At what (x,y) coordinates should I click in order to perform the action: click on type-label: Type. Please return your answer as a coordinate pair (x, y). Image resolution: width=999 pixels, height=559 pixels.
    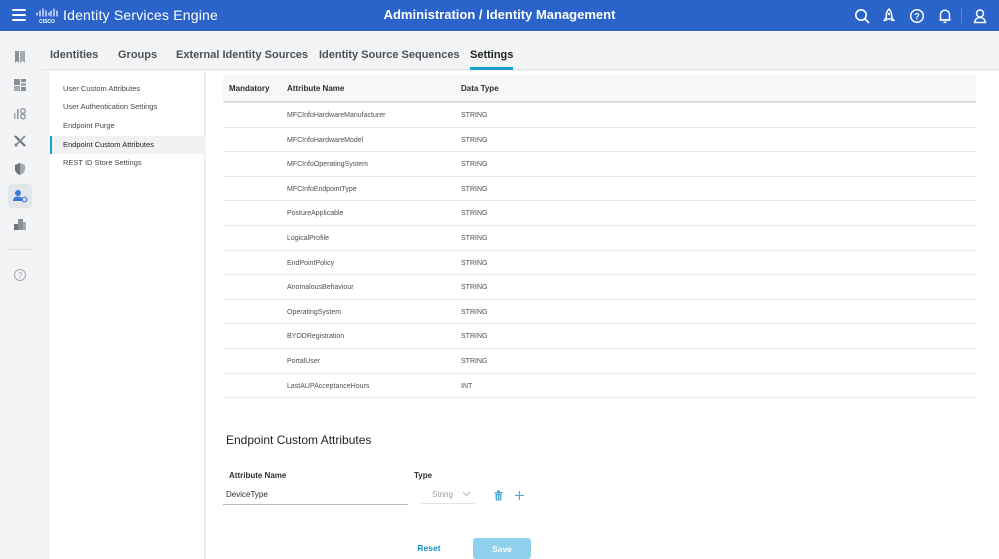
    Looking at the image, I should click on (423, 475).